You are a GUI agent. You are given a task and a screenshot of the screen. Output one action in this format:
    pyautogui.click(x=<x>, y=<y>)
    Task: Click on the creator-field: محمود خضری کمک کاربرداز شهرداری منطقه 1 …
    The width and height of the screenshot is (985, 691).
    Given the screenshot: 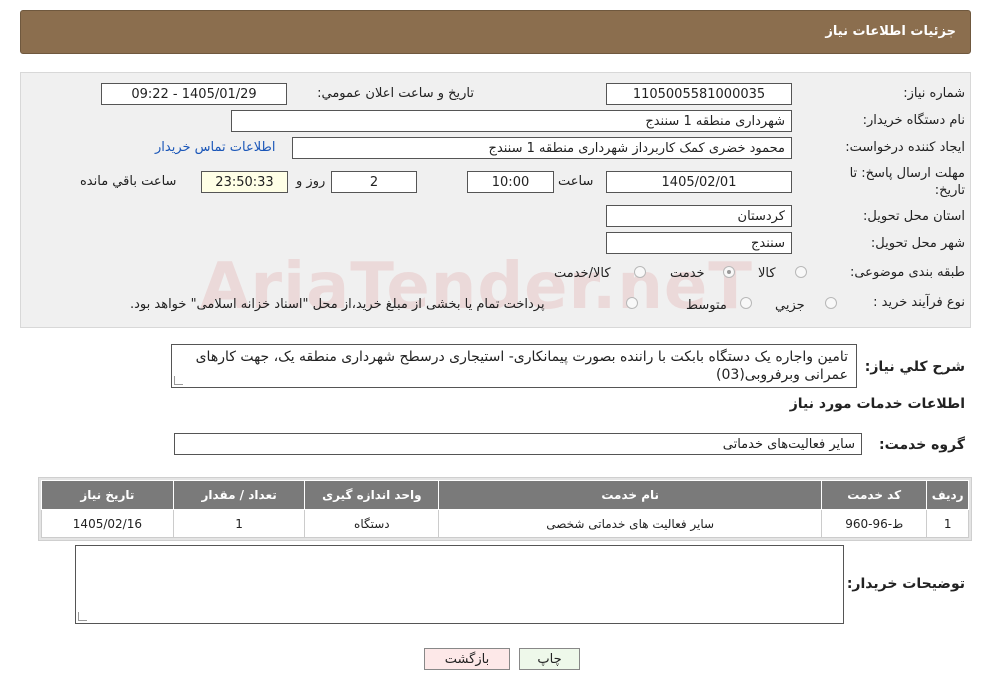 What is the action you would take?
    pyautogui.click(x=542, y=148)
    